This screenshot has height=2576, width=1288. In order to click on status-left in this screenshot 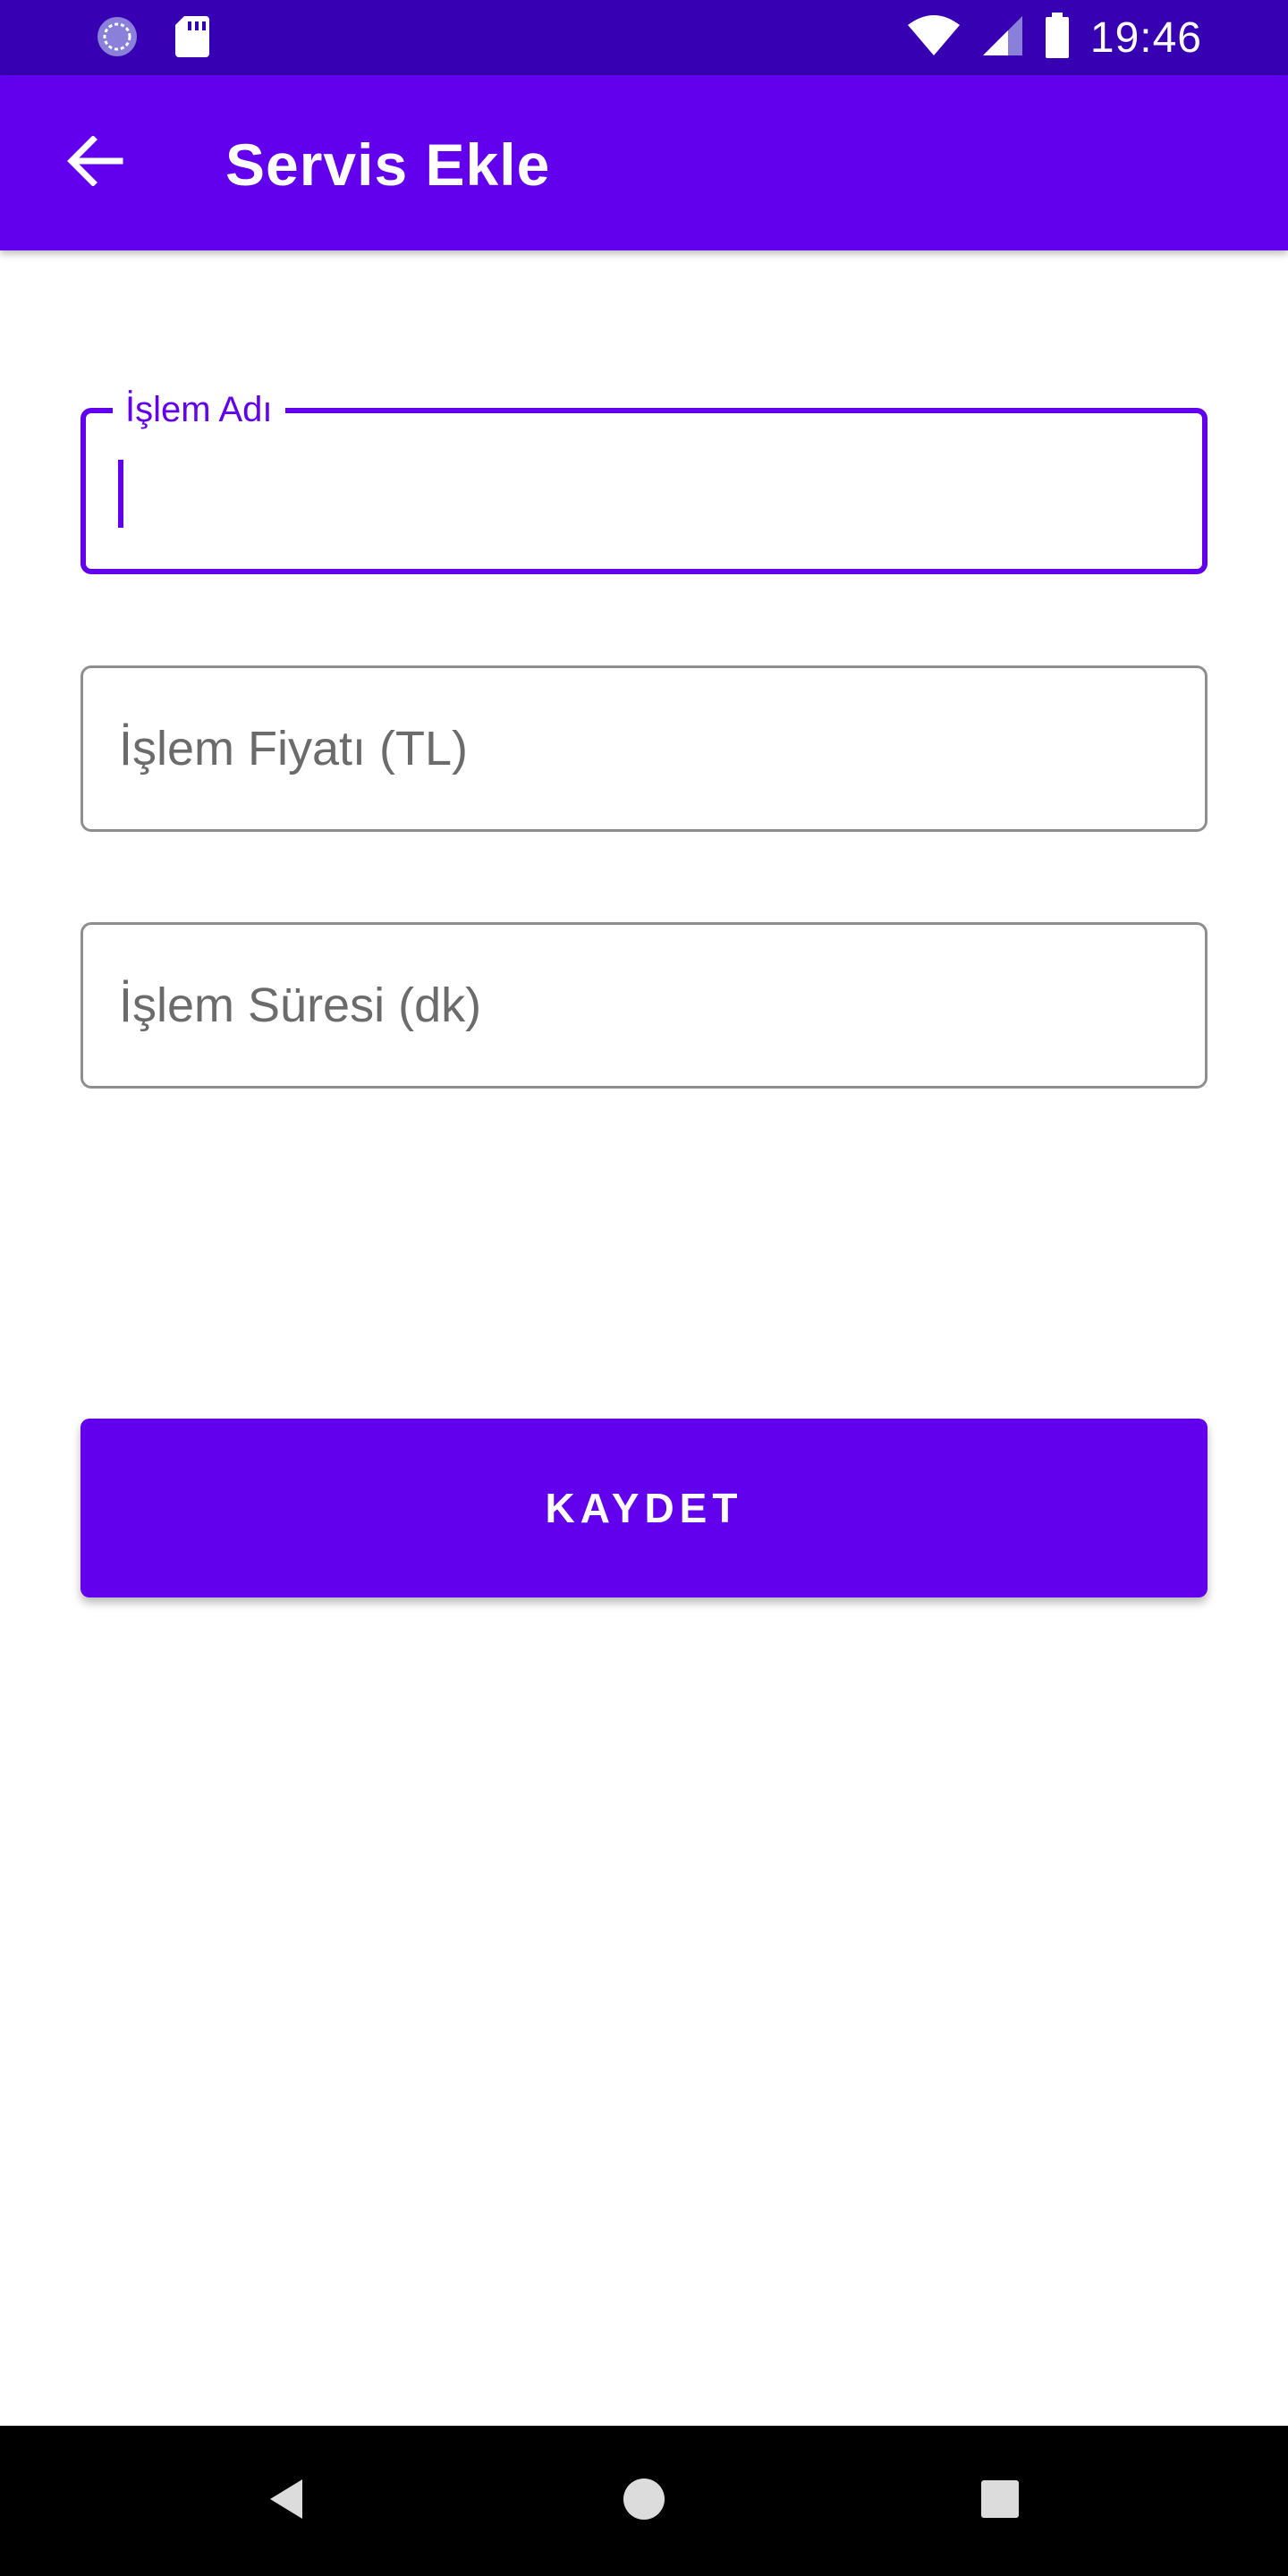, I will do `click(153, 39)`.